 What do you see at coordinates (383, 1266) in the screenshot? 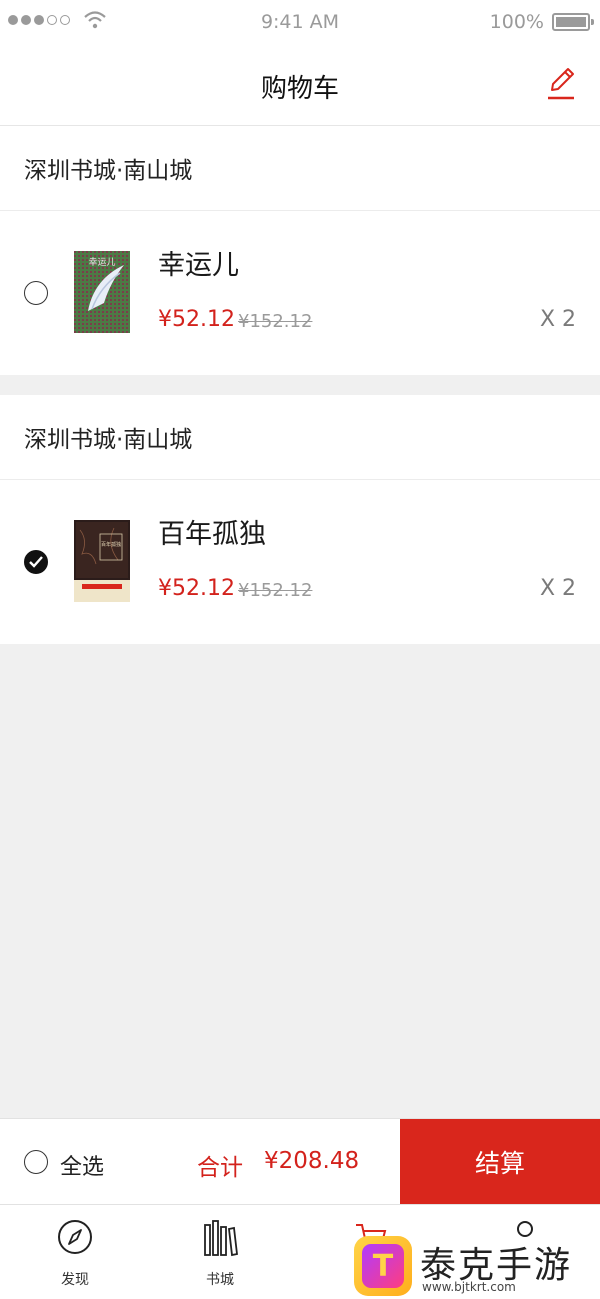
I see `watermark-logo-icon: T` at bounding box center [383, 1266].